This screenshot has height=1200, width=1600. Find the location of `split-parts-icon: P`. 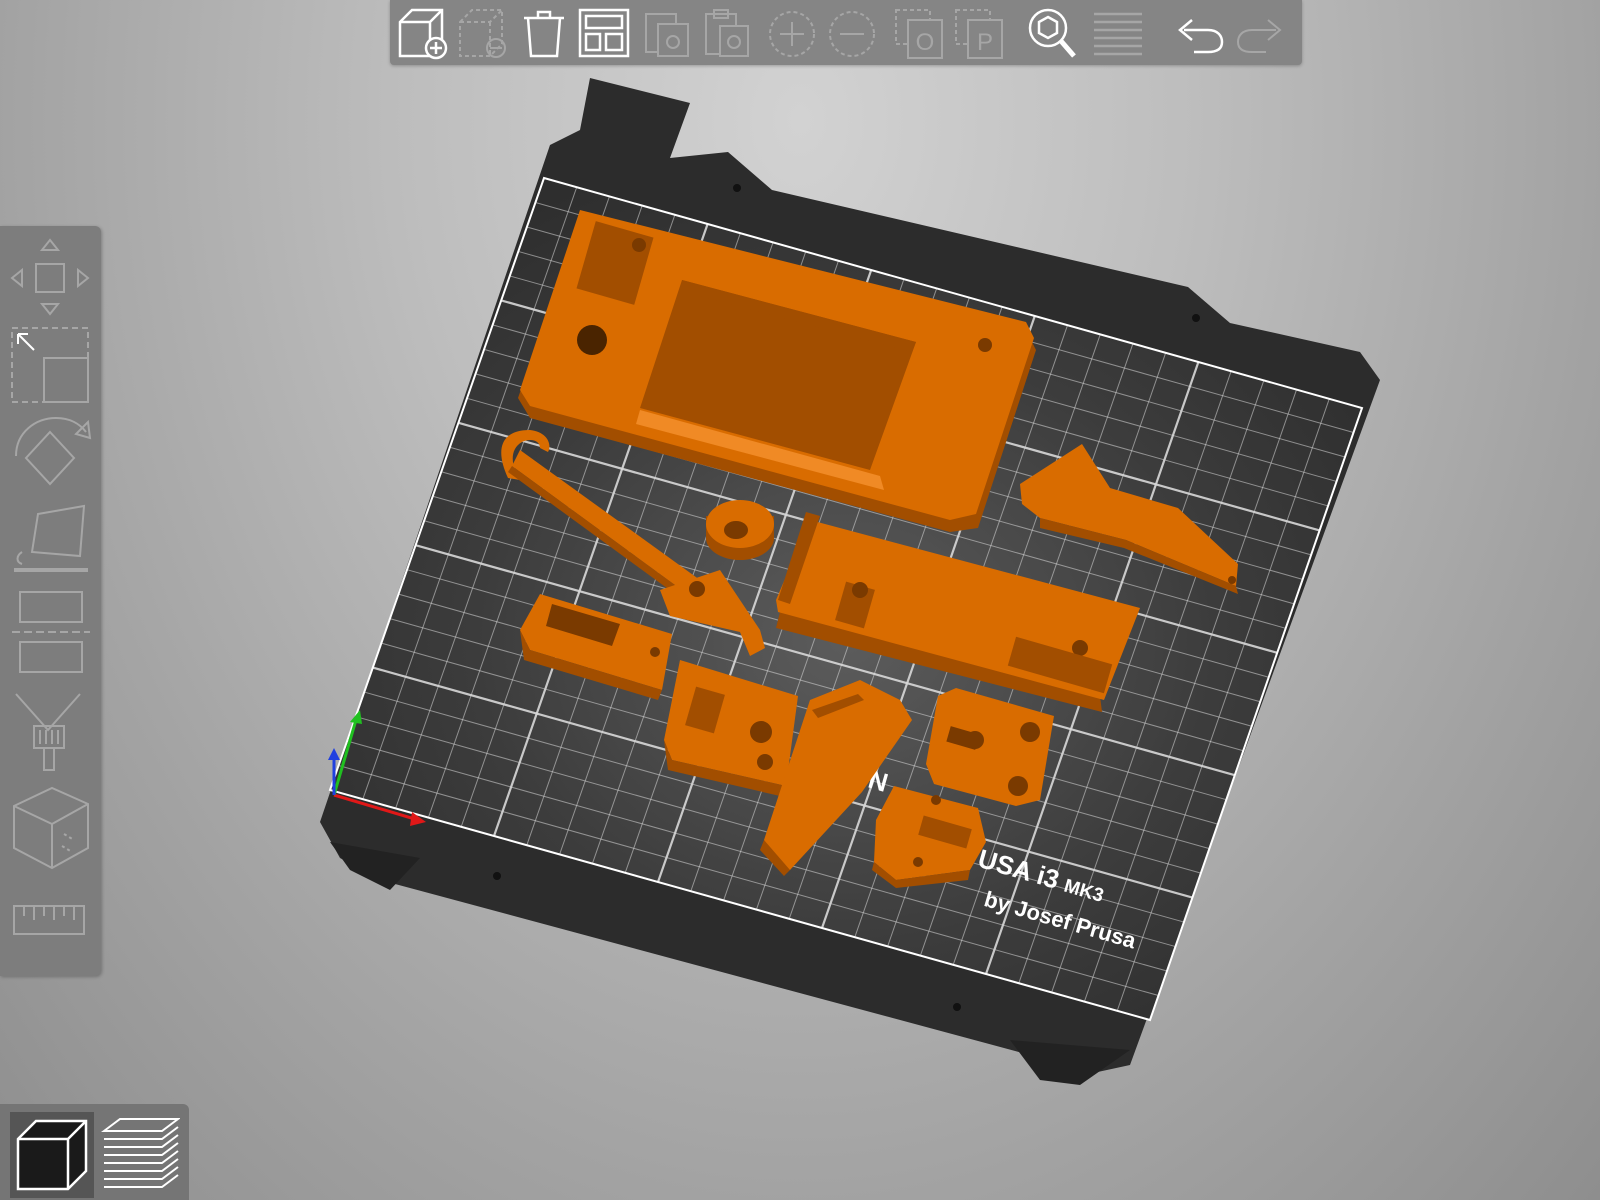

split-parts-icon: P is located at coordinates (979, 34).